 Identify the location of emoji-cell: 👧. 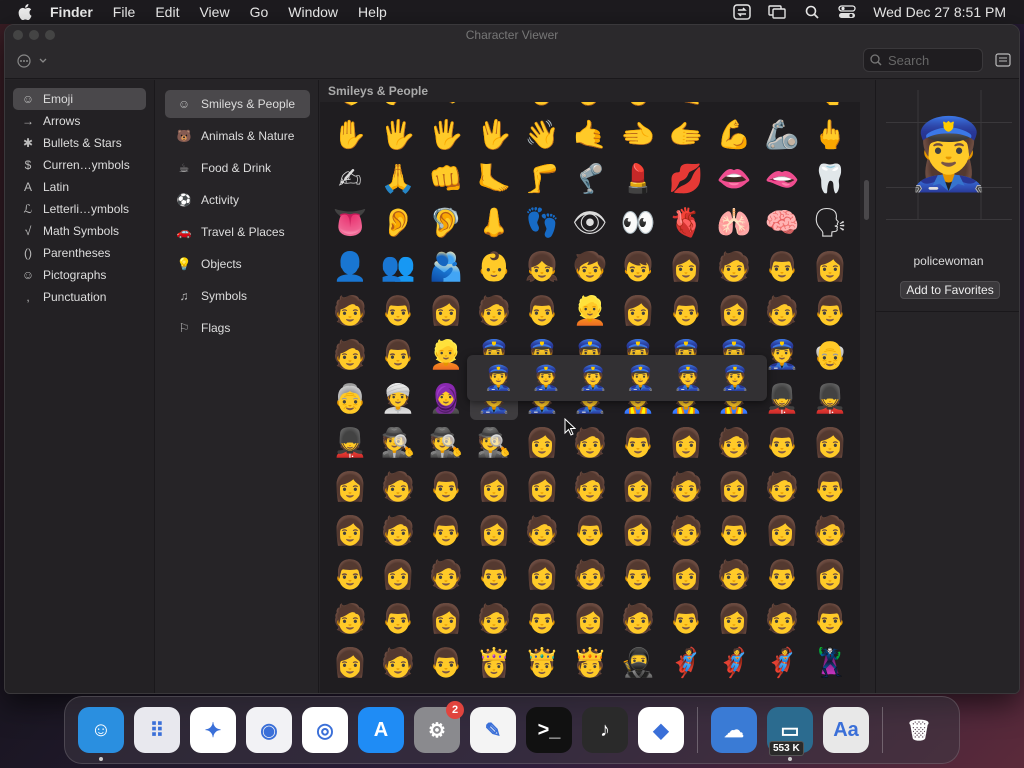
(542, 266).